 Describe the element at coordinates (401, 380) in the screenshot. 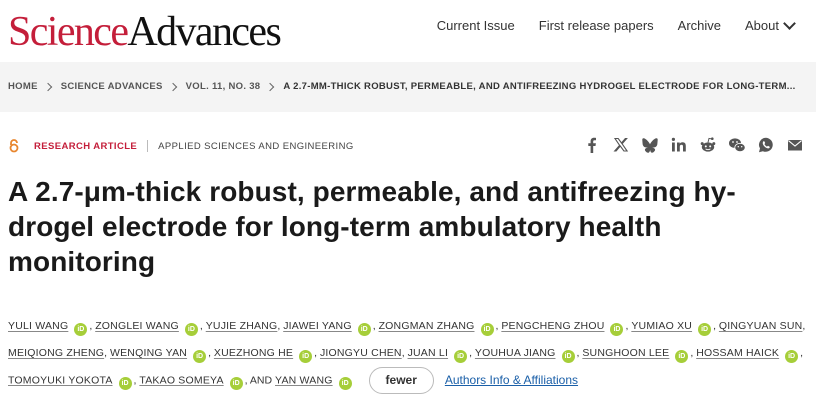

I see `fewer-authors-button: fewer` at that location.